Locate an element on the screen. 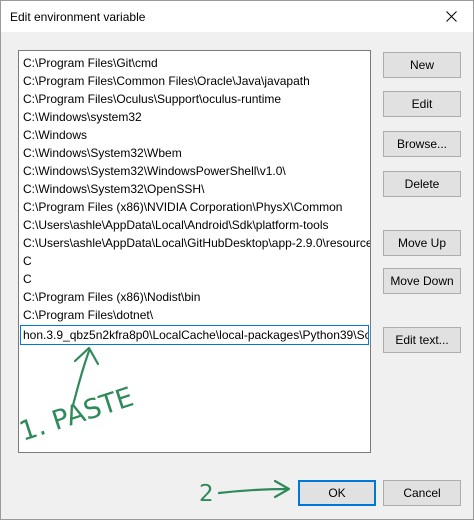 The width and height of the screenshot is (474, 520). ok-button: OK is located at coordinates (337, 493).